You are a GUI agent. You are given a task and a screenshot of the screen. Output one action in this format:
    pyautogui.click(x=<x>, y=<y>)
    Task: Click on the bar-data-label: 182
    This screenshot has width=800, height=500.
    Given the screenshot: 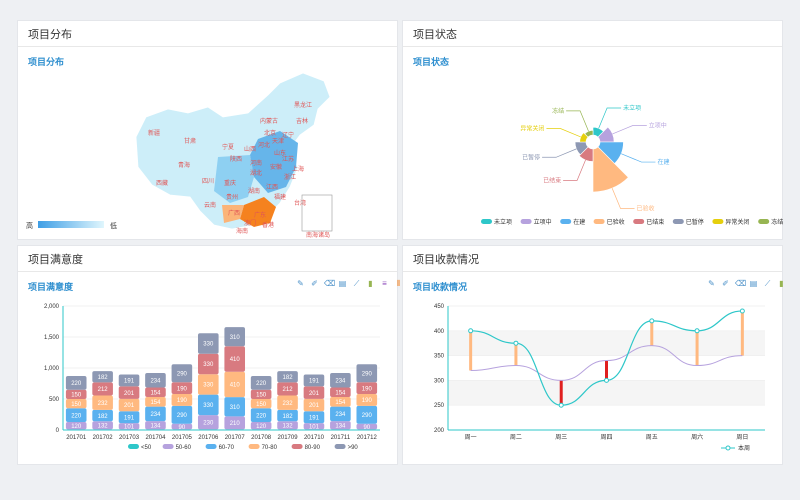 What is the action you would take?
    pyautogui.click(x=288, y=417)
    